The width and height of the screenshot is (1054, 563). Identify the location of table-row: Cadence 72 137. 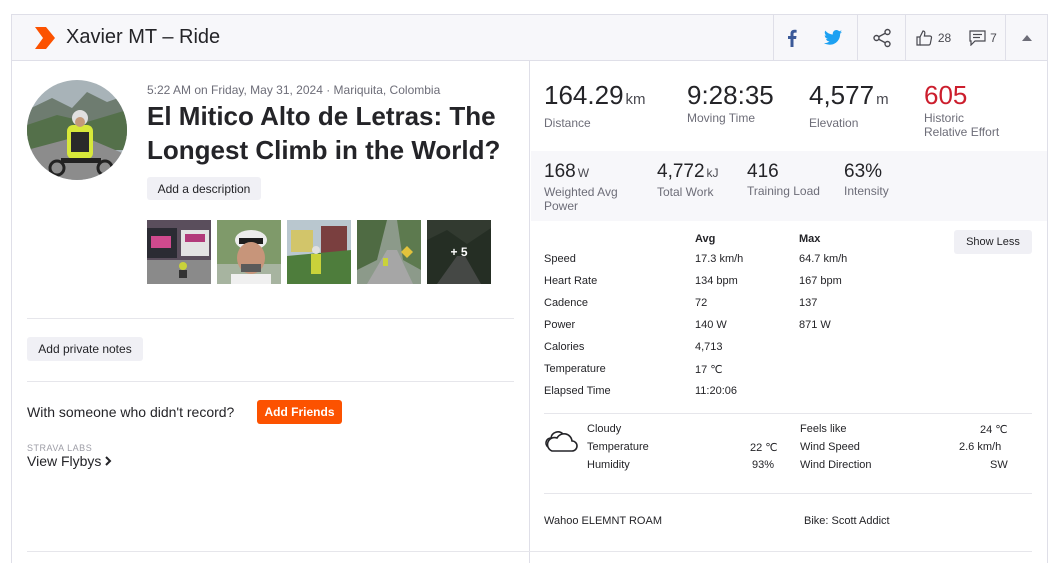
(784, 308).